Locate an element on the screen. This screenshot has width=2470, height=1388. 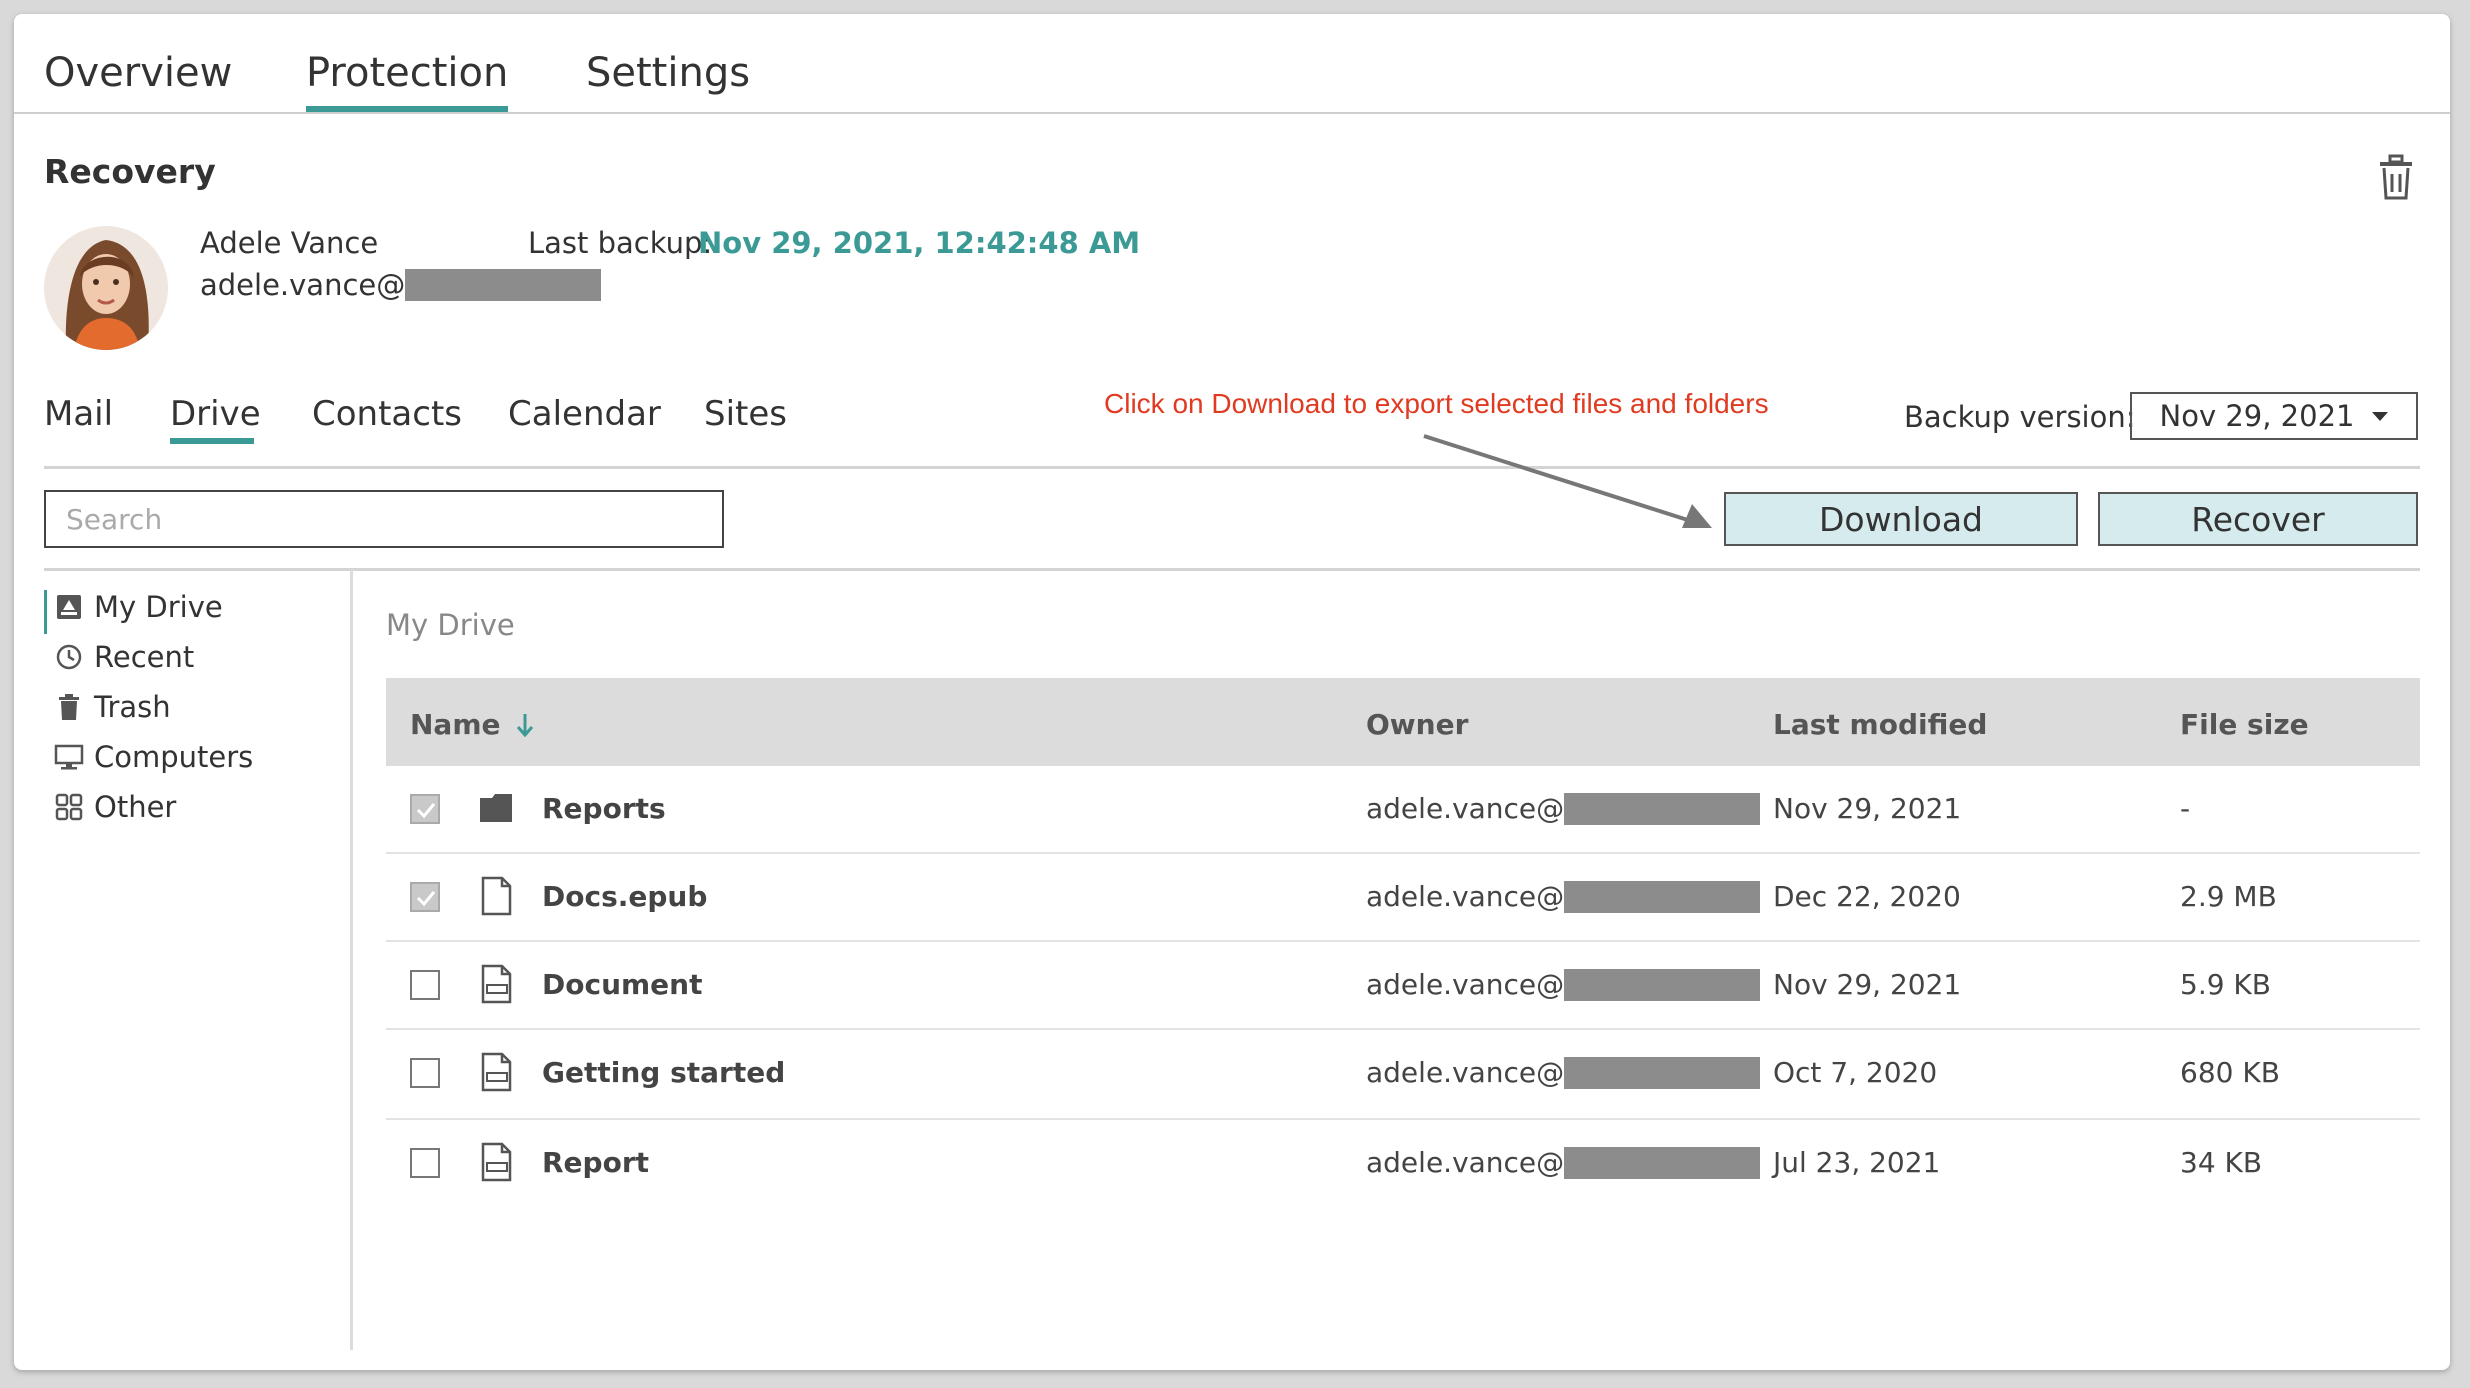
monitor-icon is located at coordinates (69, 757).